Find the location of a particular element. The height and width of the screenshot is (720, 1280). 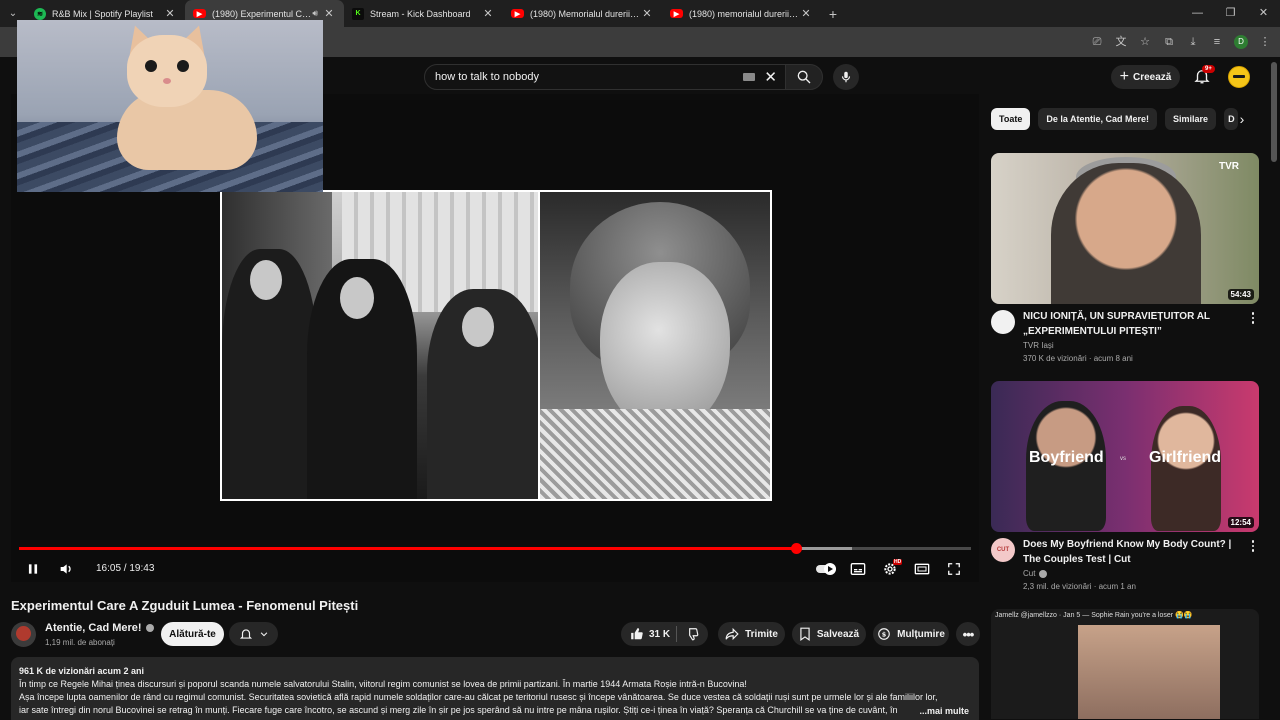

verified-icon is located at coordinates (1043, 573).